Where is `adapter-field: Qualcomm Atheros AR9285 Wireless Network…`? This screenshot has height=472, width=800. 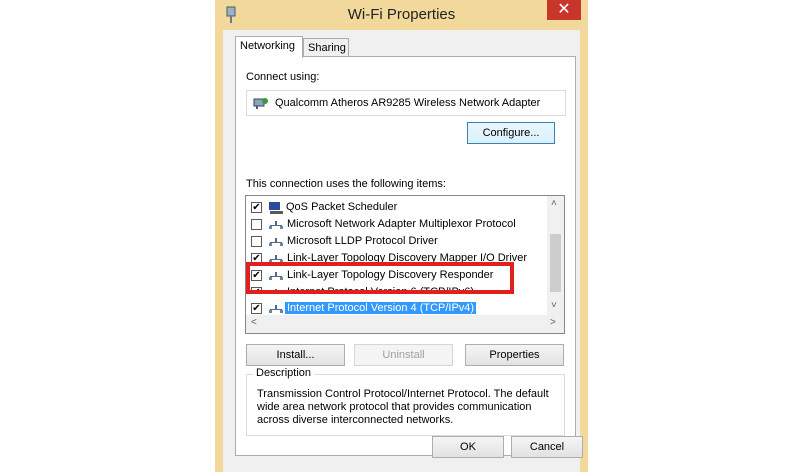
adapter-field: Qualcomm Atheros AR9285 Wireless Network… is located at coordinates (406, 103).